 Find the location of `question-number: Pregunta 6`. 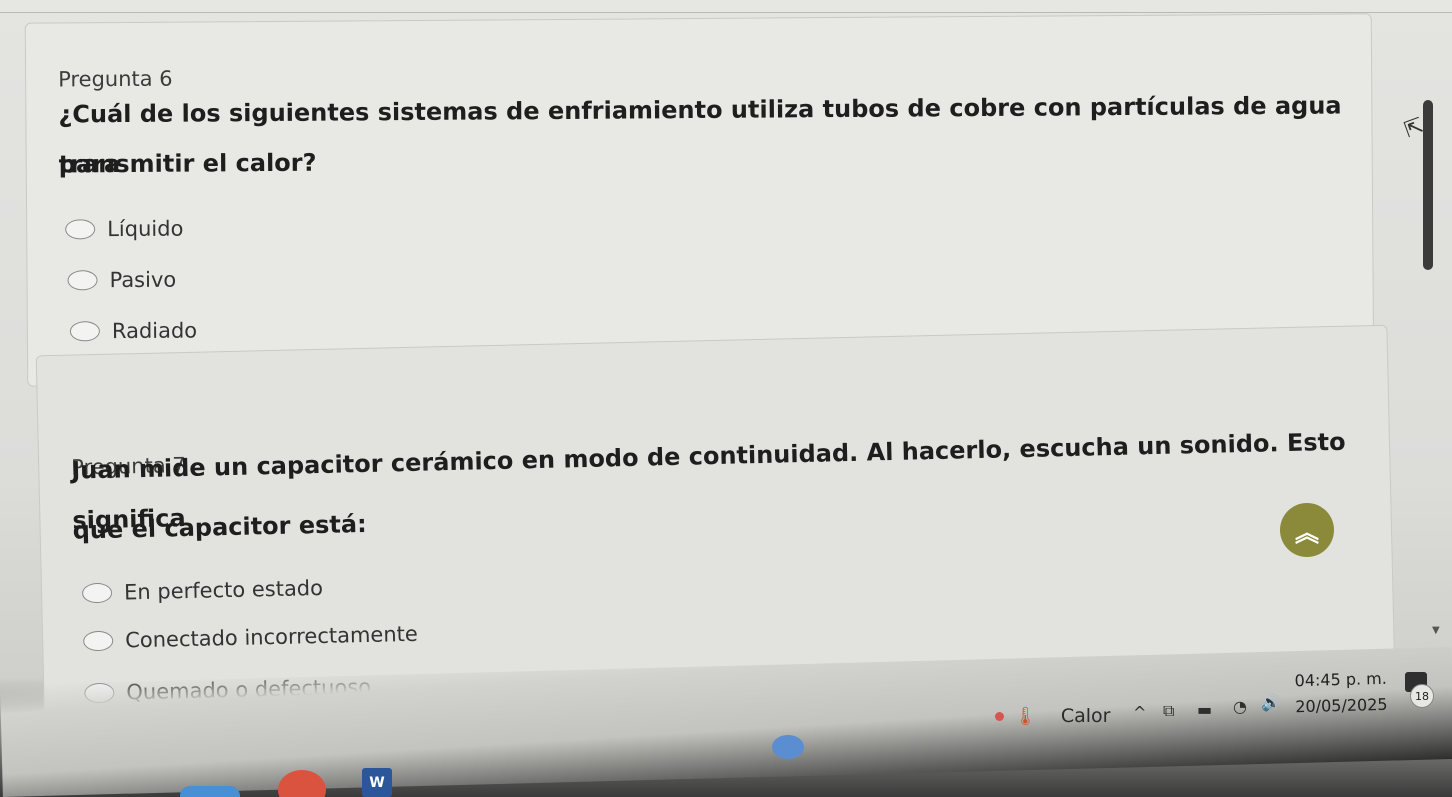

question-number: Pregunta 6 is located at coordinates (115, 79).